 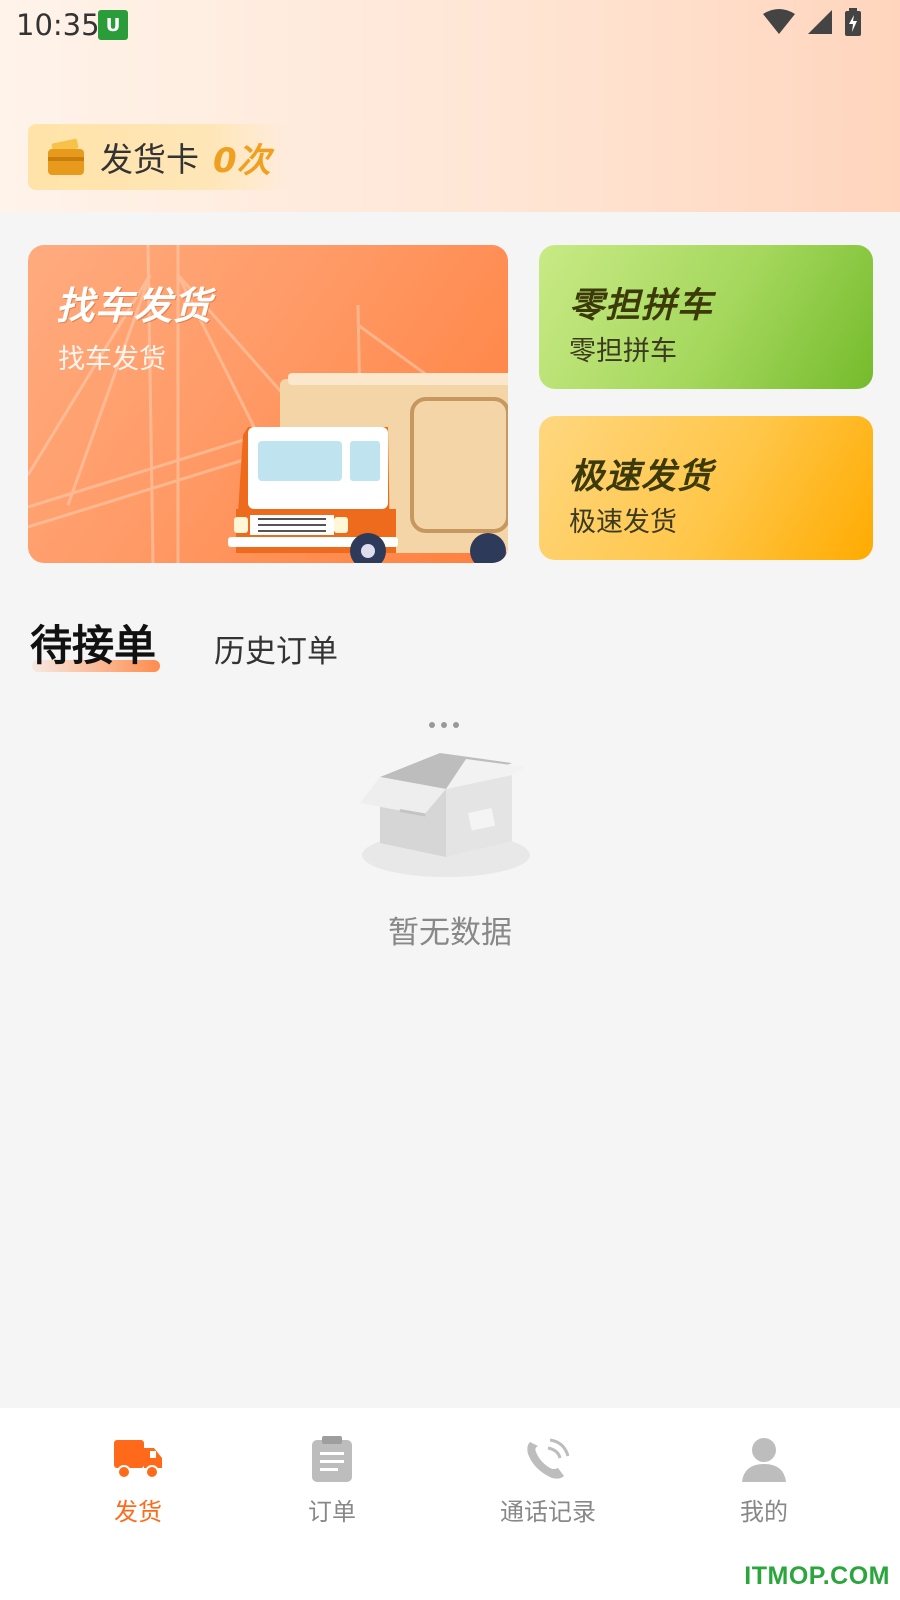 I want to click on empty-box-icon, so click(x=445, y=799).